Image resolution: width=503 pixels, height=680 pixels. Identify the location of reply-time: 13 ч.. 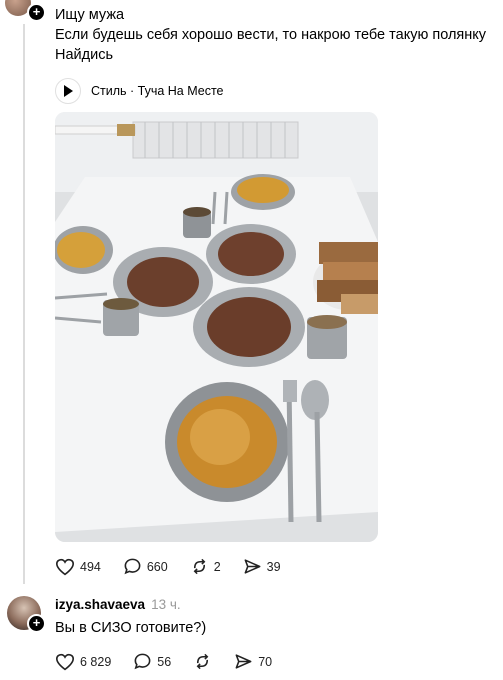
(166, 604).